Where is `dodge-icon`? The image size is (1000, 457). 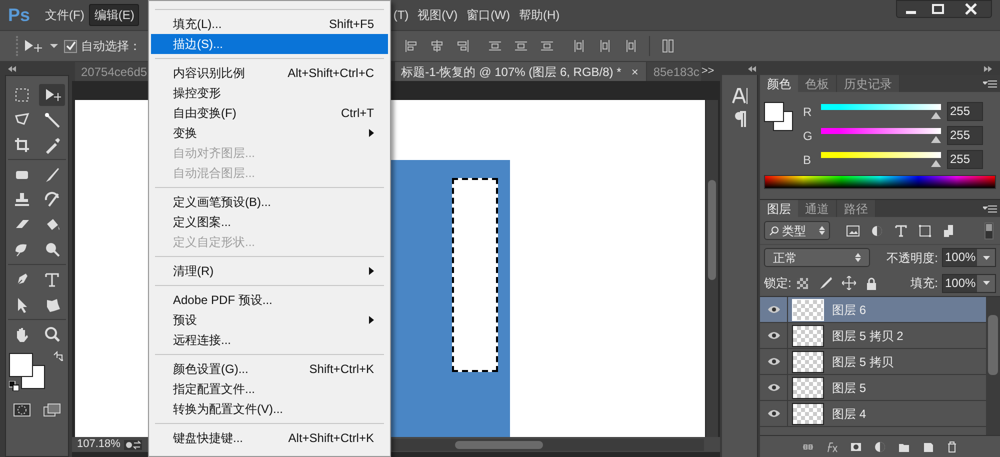
dodge-icon is located at coordinates (52, 249).